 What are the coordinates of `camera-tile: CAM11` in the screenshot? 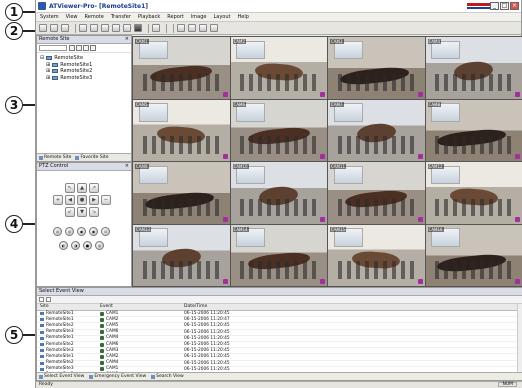 It's located at (376, 193).